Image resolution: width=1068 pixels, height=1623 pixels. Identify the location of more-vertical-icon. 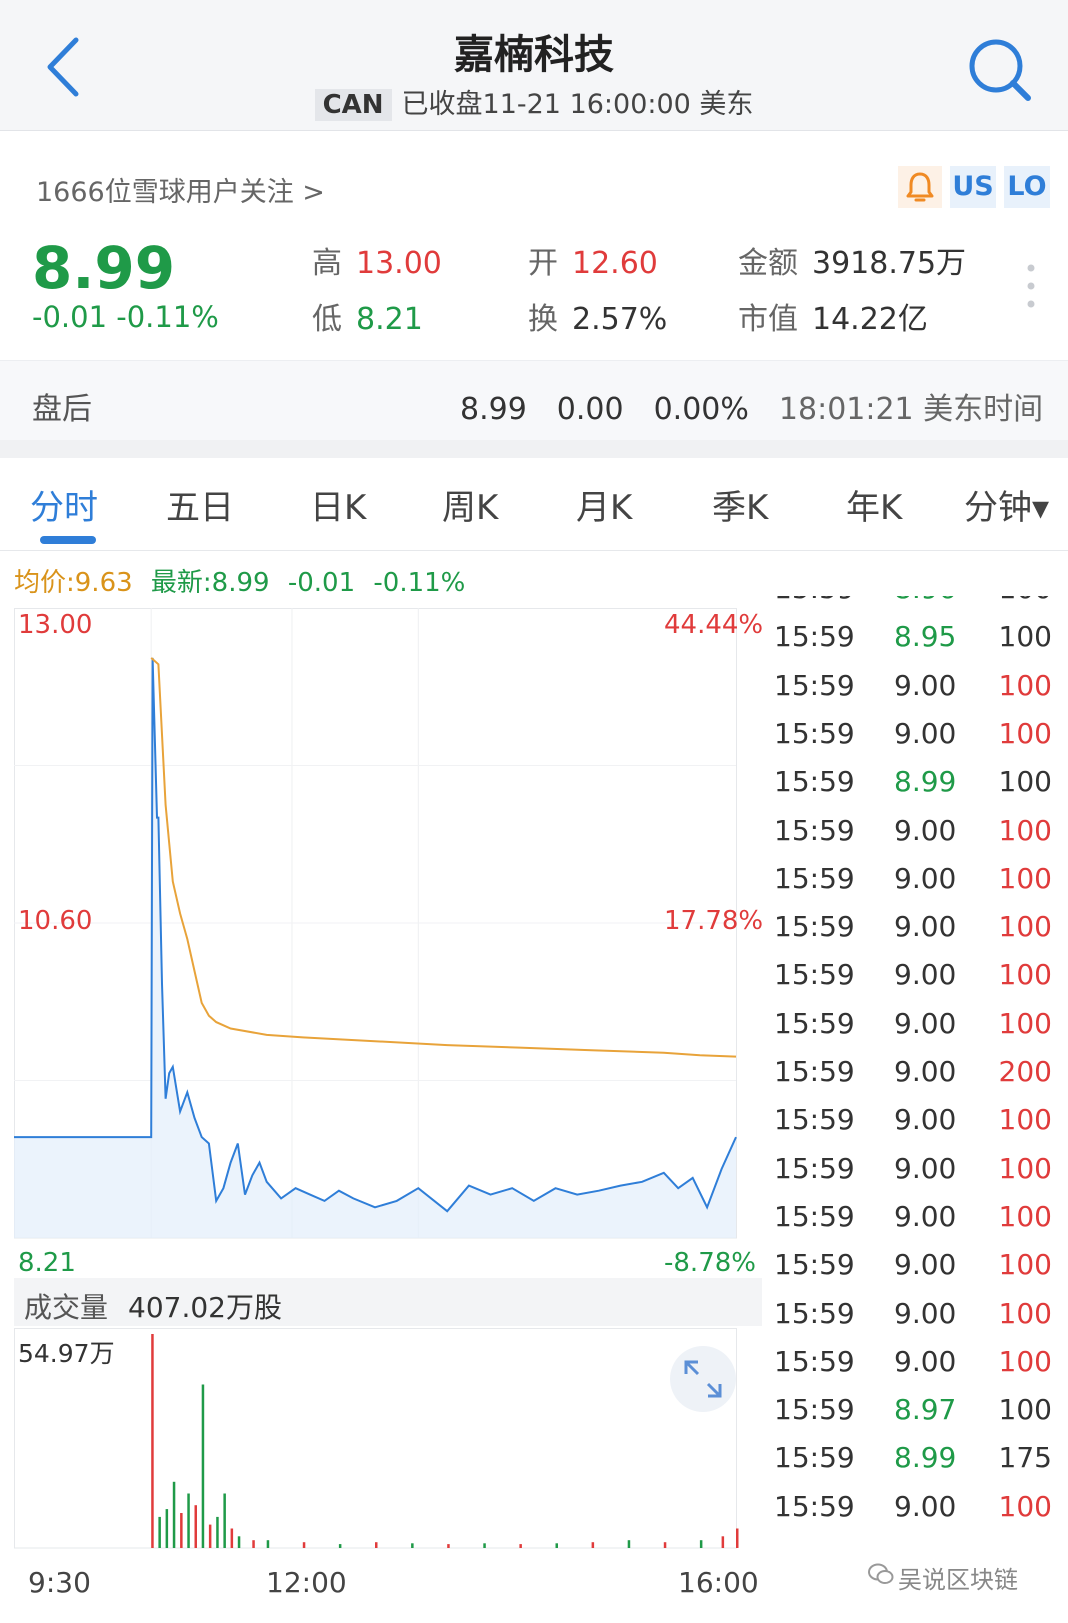
(1031, 287).